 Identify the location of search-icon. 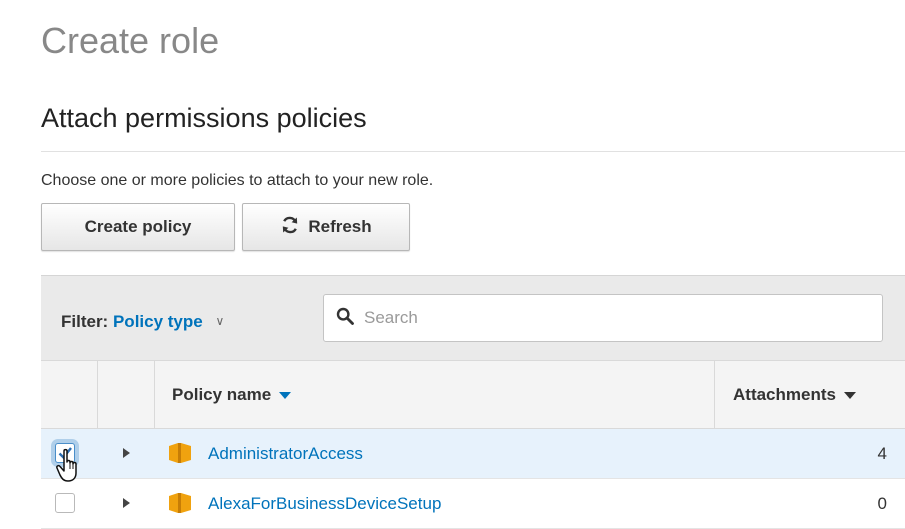
(345, 318).